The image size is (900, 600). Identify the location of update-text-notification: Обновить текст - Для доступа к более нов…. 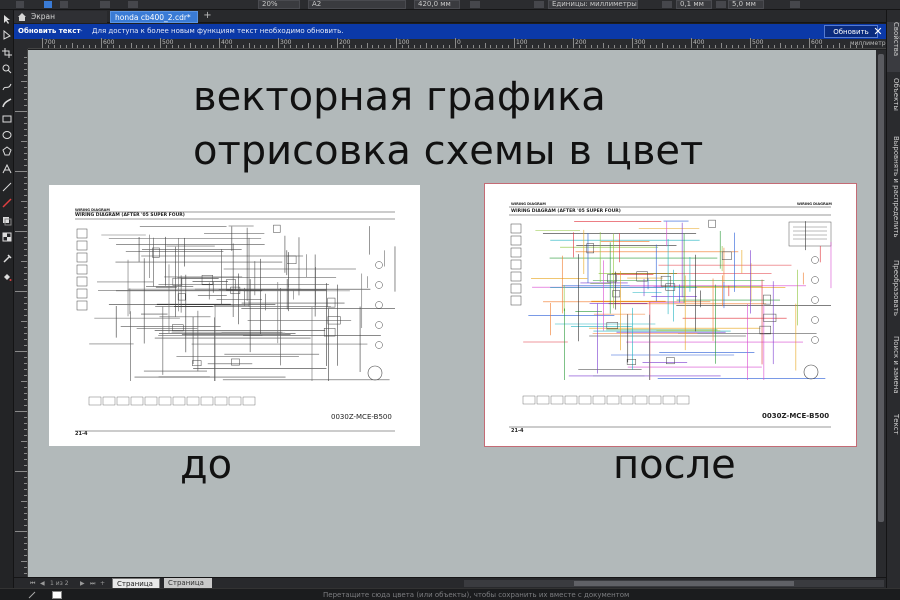
(450, 31).